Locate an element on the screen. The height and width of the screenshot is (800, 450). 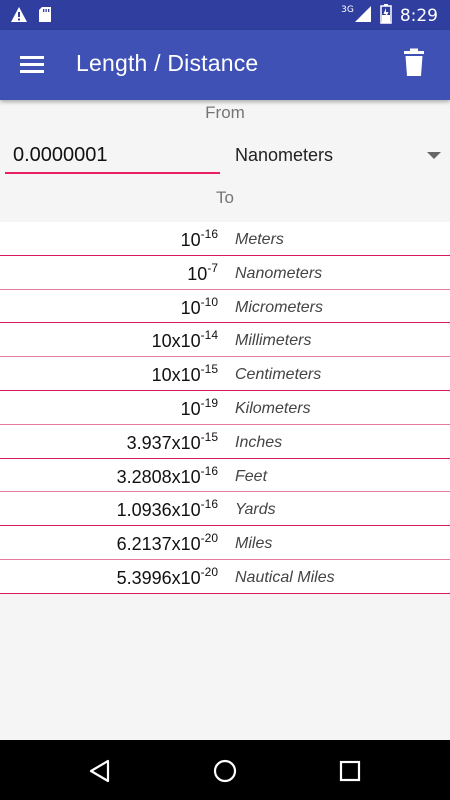
signal-icon is located at coordinates (363, 16).